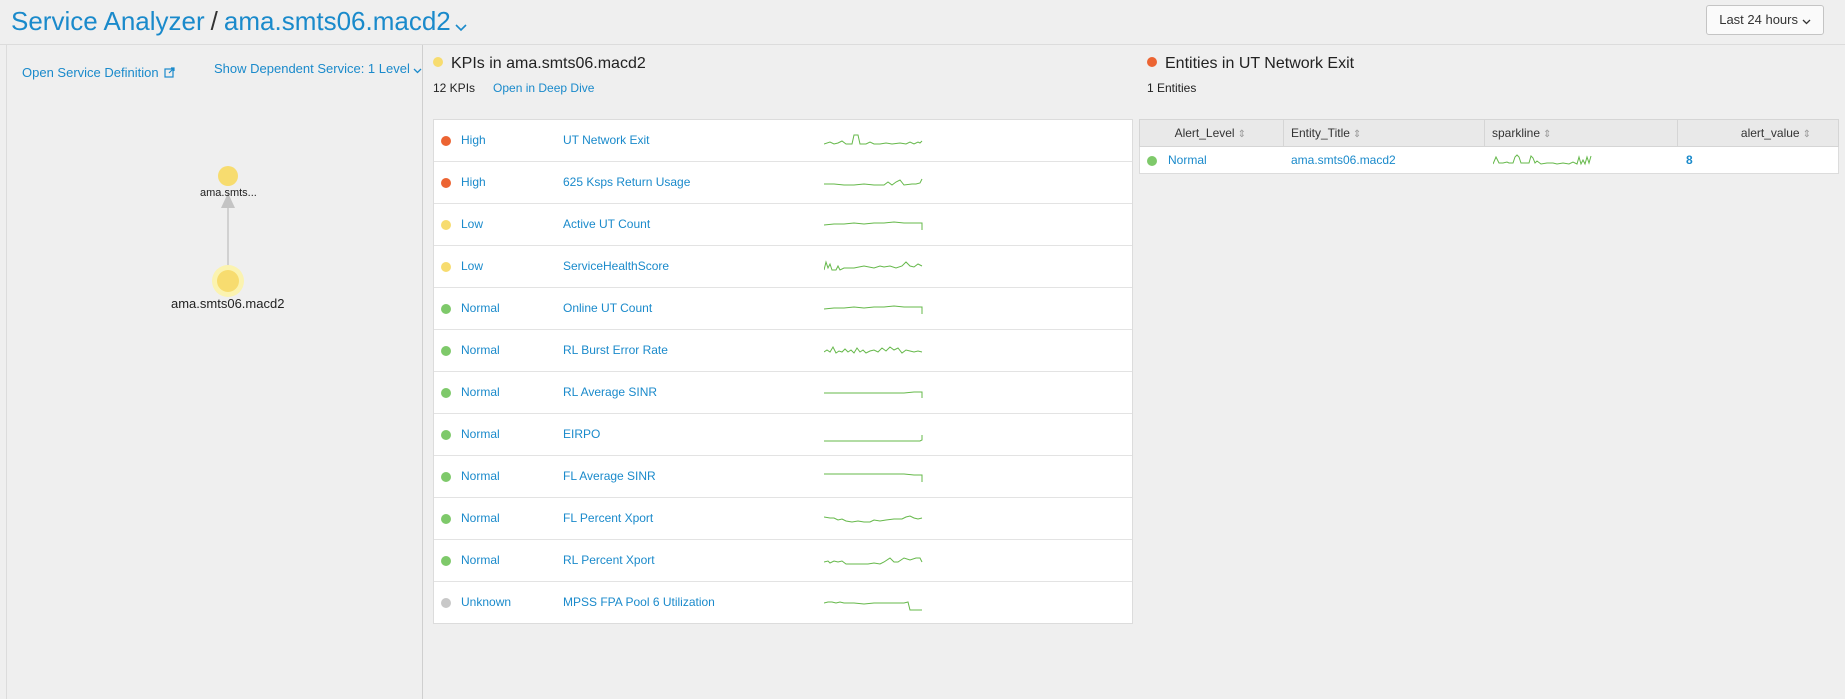 The width and height of the screenshot is (1845, 699). Describe the element at coordinates (783, 519) in the screenshot. I see `table-row: Normal FL Percent Xport` at that location.